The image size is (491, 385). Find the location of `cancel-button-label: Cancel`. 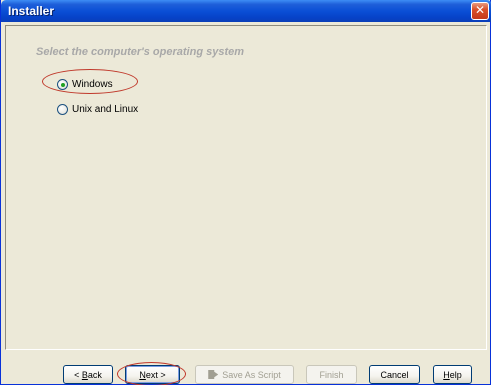

cancel-button-label: Cancel is located at coordinates (394, 374).